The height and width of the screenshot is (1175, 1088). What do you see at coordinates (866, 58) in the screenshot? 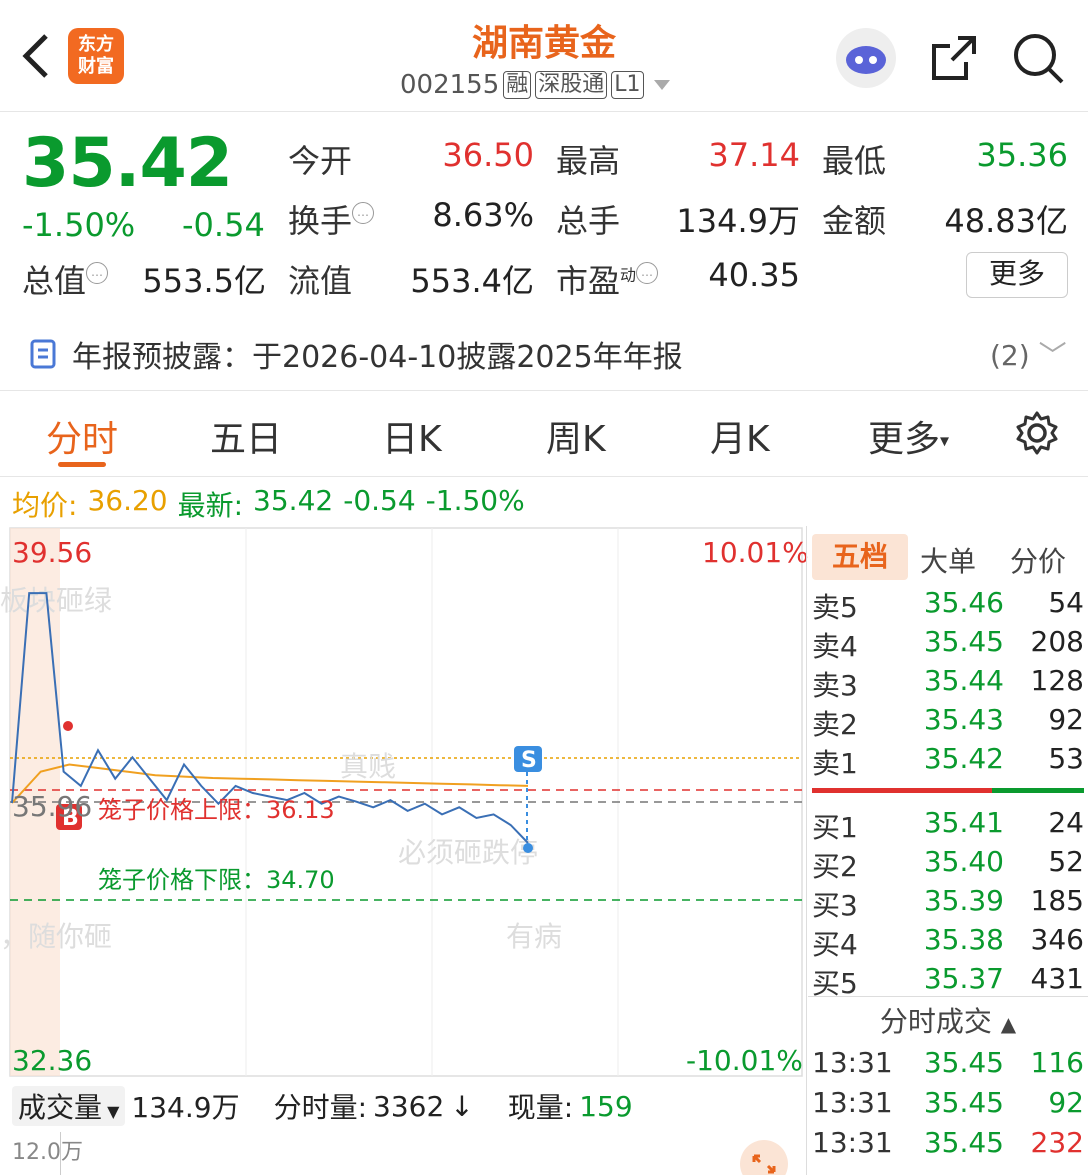
I see `robot-avatar-icon` at bounding box center [866, 58].